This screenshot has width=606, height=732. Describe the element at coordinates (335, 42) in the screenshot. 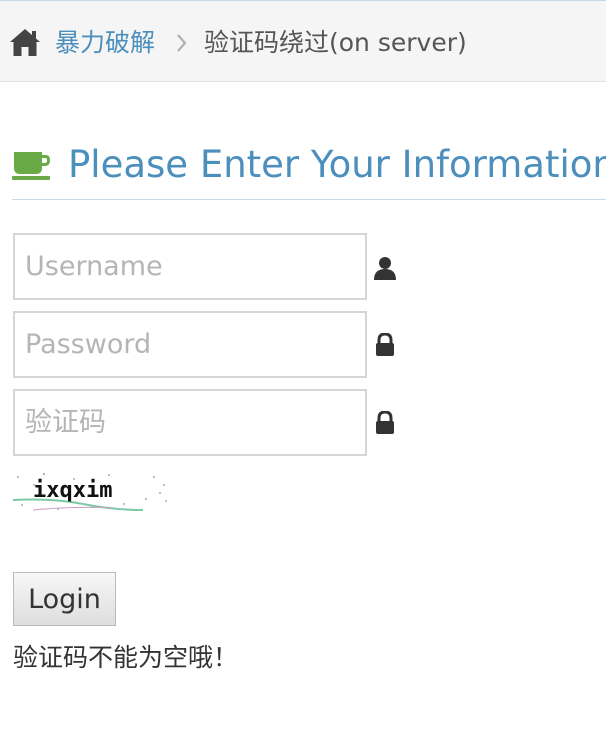

I see `breadcrumb-current: 验证码绕过(on server)` at that location.